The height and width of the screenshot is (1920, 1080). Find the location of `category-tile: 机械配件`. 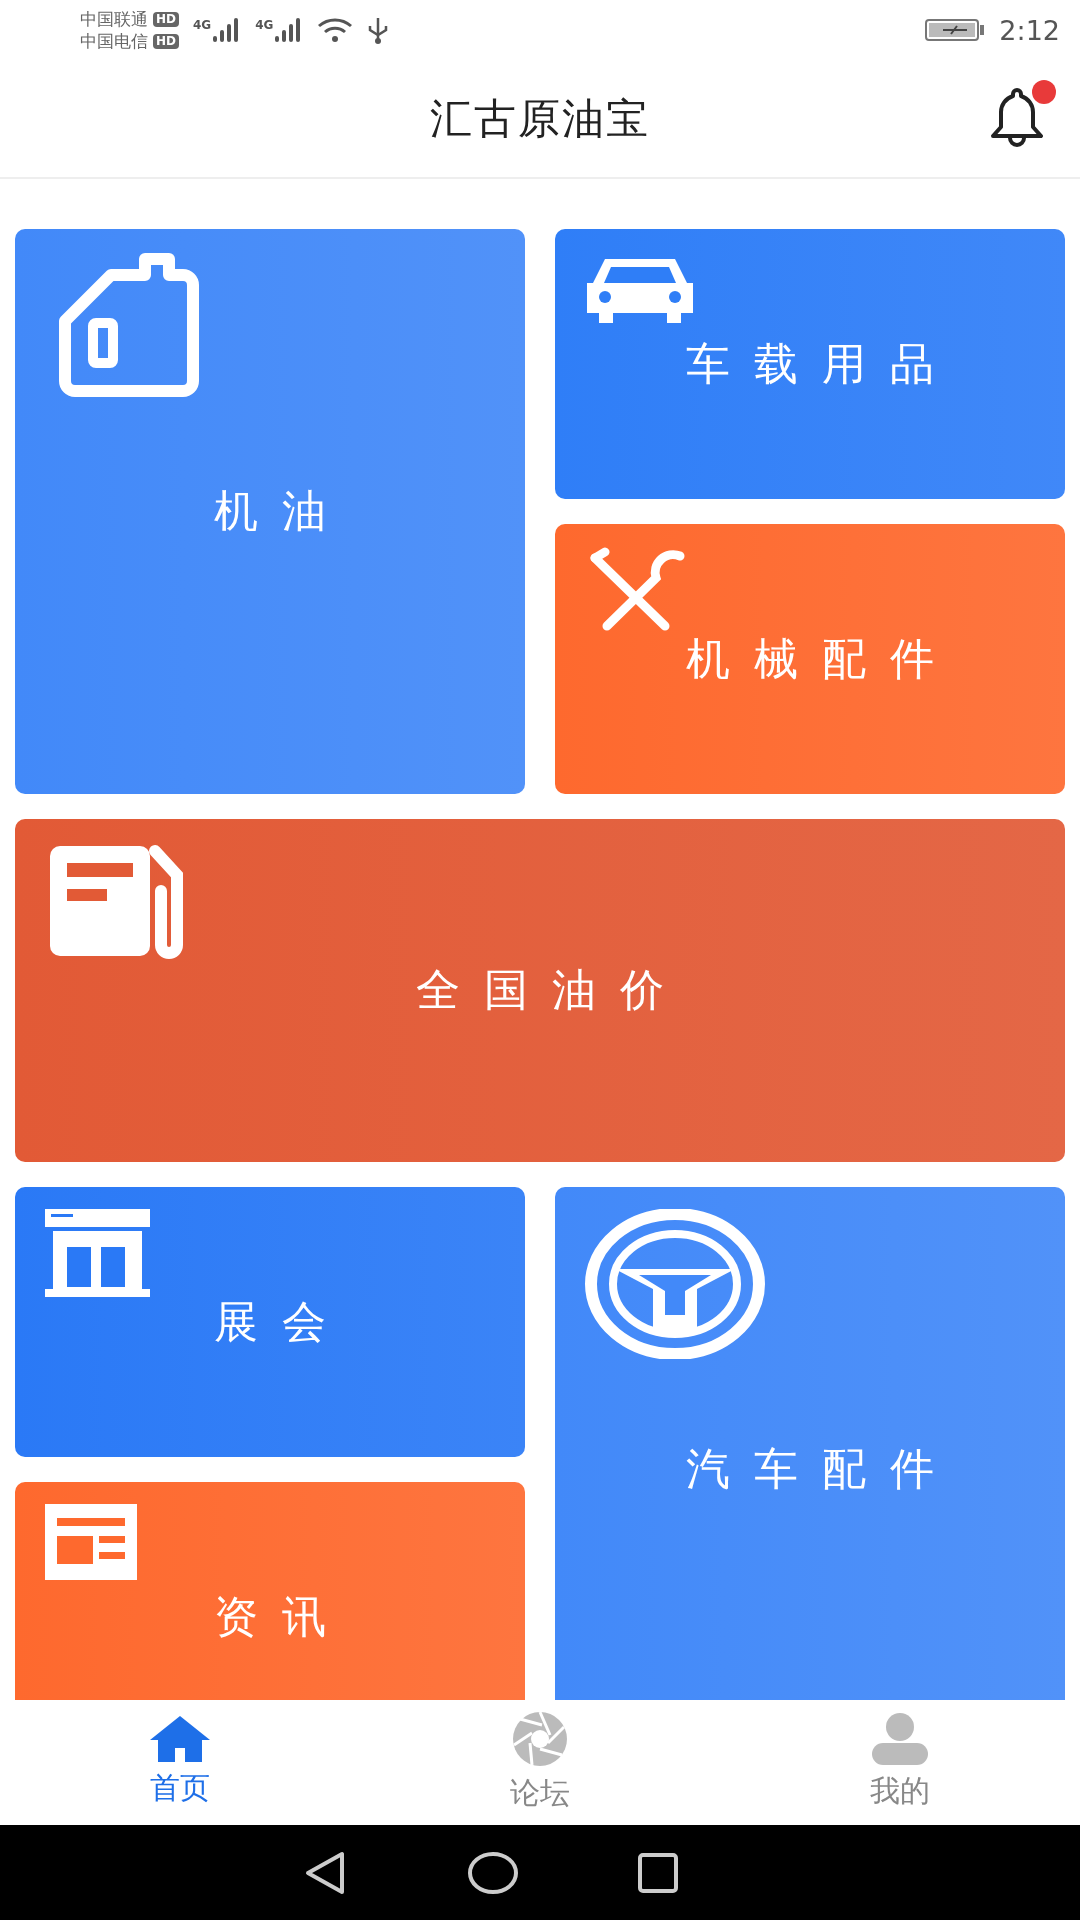

category-tile: 机械配件 is located at coordinates (810, 659).